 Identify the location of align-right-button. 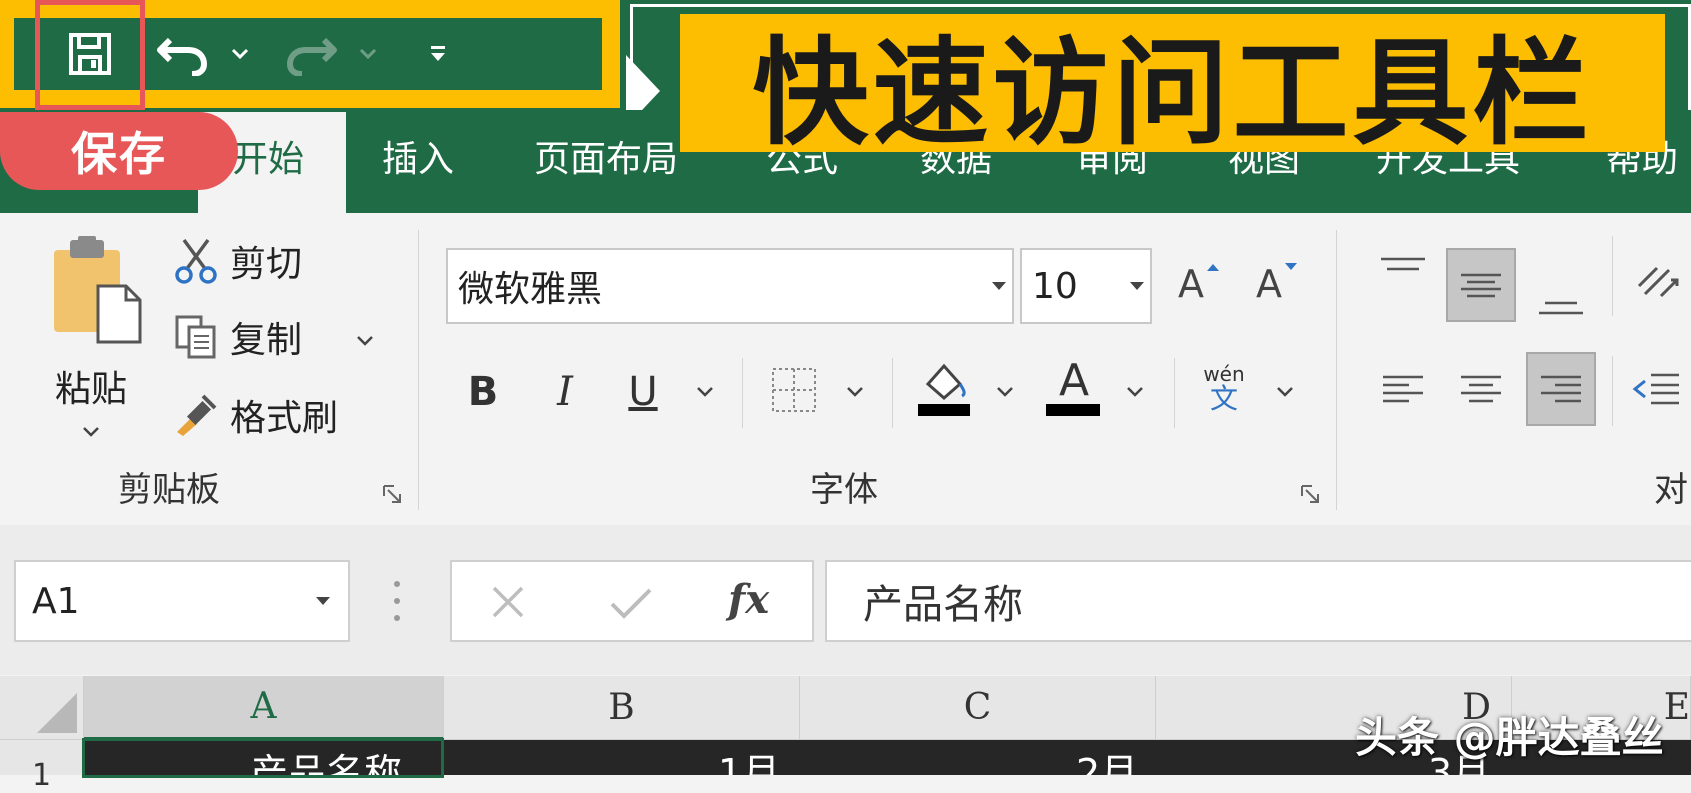
(1561, 389).